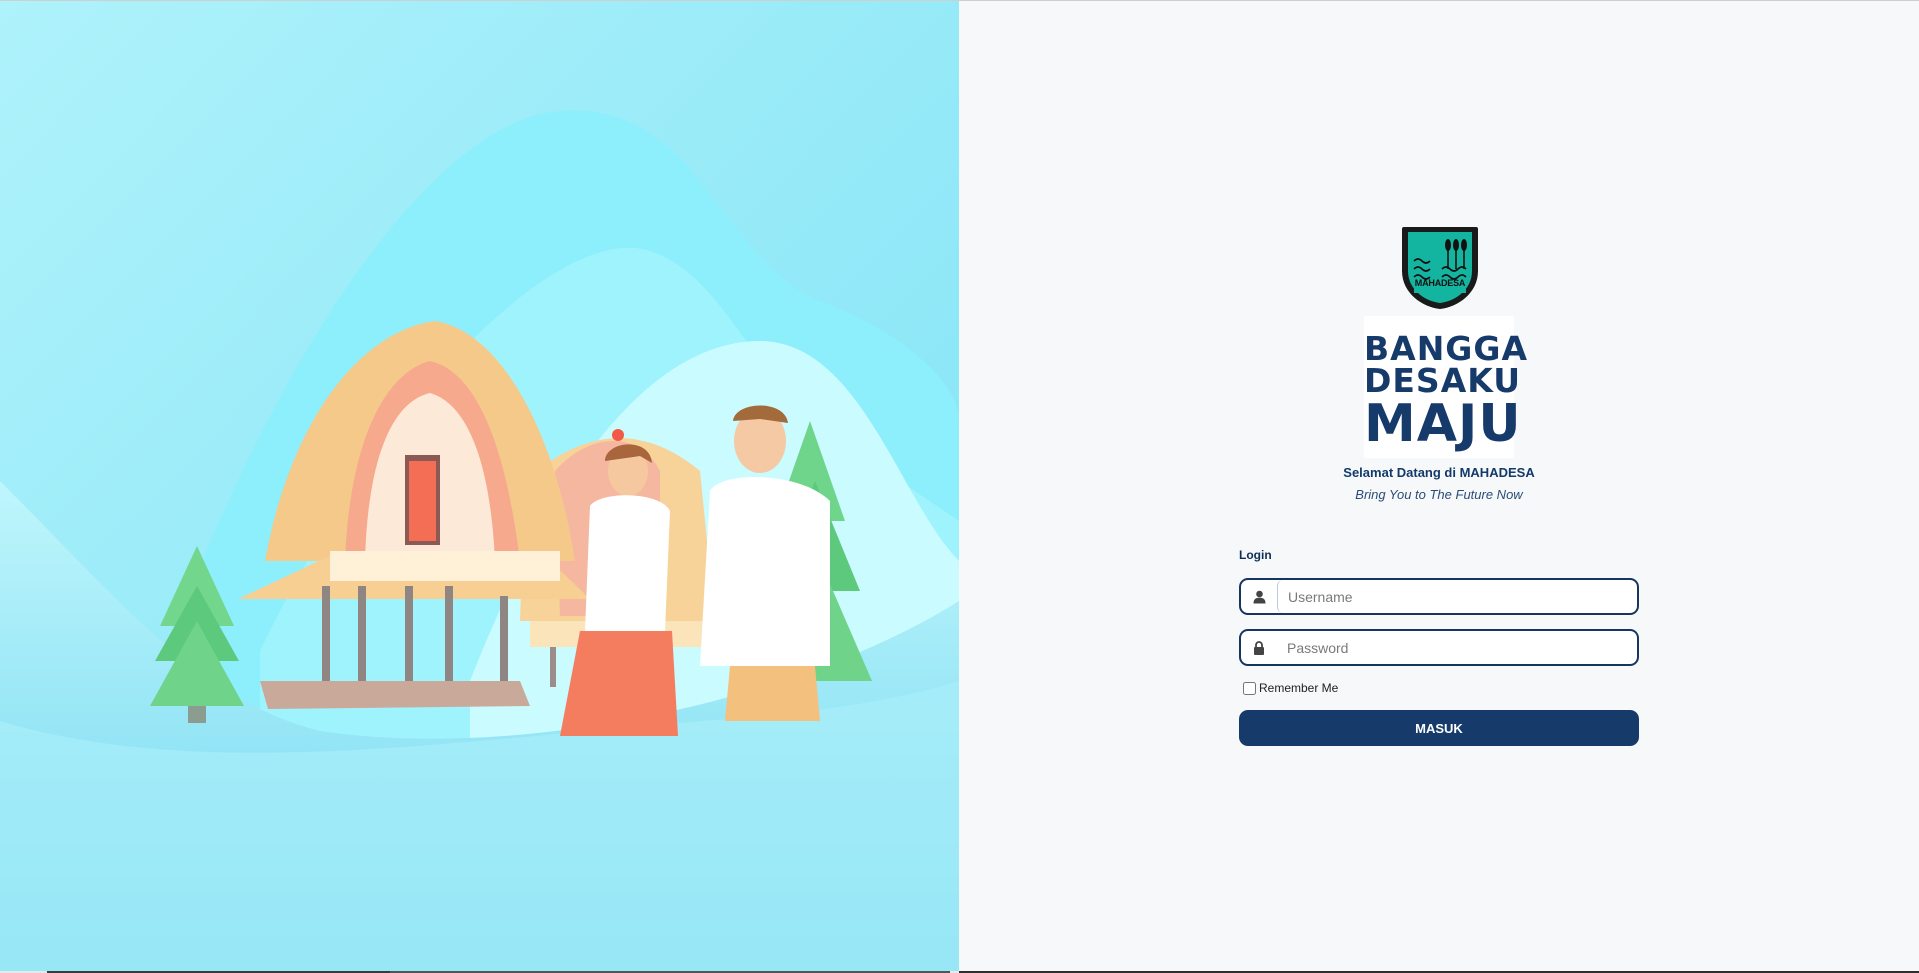  Describe the element at coordinates (1443, 380) in the screenshot. I see `slogan-line-2: DESAKU` at that location.